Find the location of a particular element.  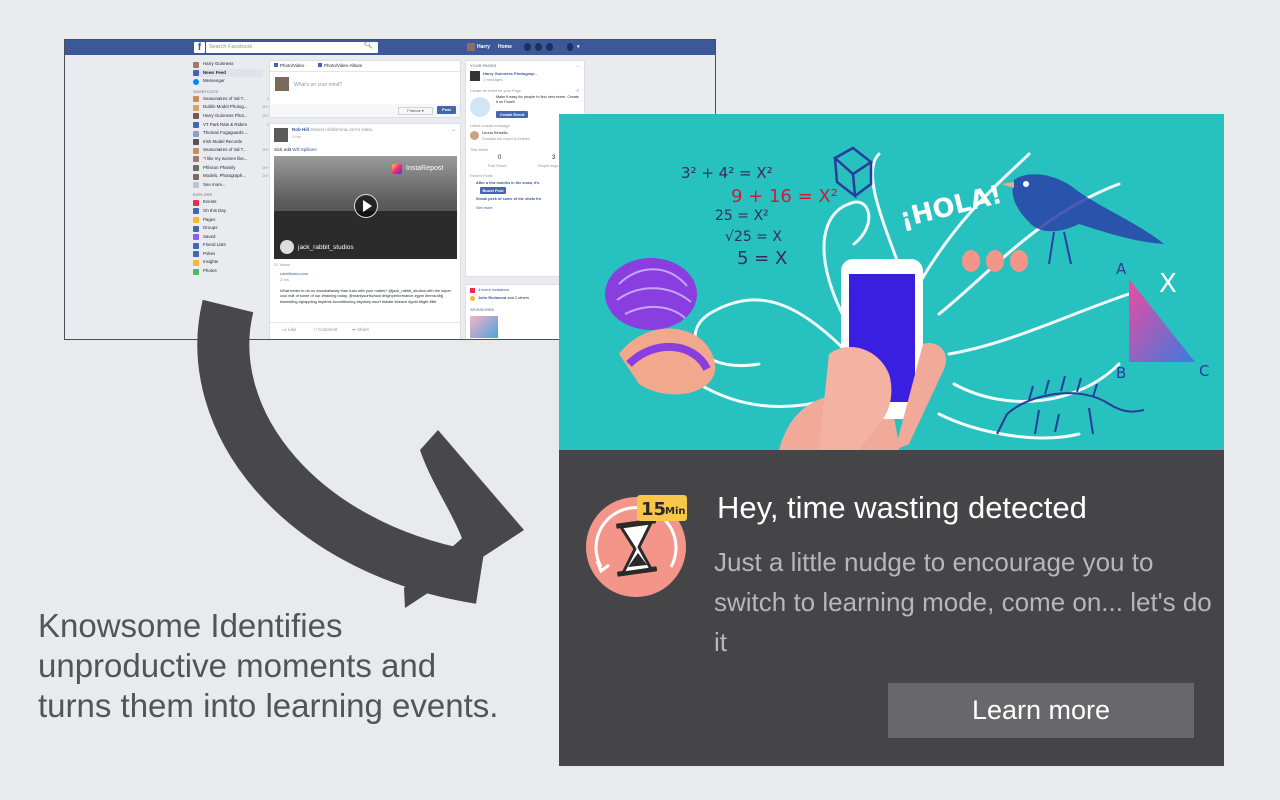

post-author-avatar is located at coordinates (281, 135).